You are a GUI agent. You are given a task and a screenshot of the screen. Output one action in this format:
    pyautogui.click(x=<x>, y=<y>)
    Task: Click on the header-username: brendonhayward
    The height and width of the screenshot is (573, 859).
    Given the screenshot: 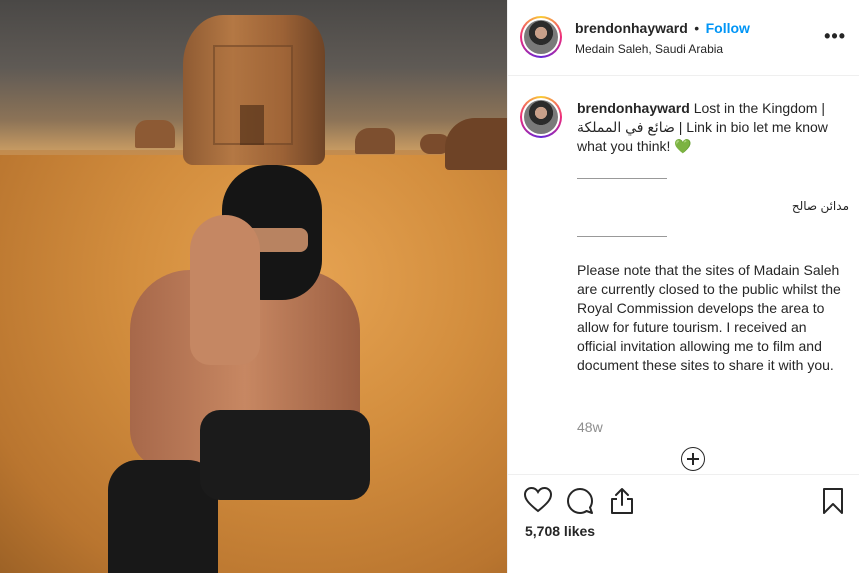 What is the action you would take?
    pyautogui.click(x=631, y=28)
    